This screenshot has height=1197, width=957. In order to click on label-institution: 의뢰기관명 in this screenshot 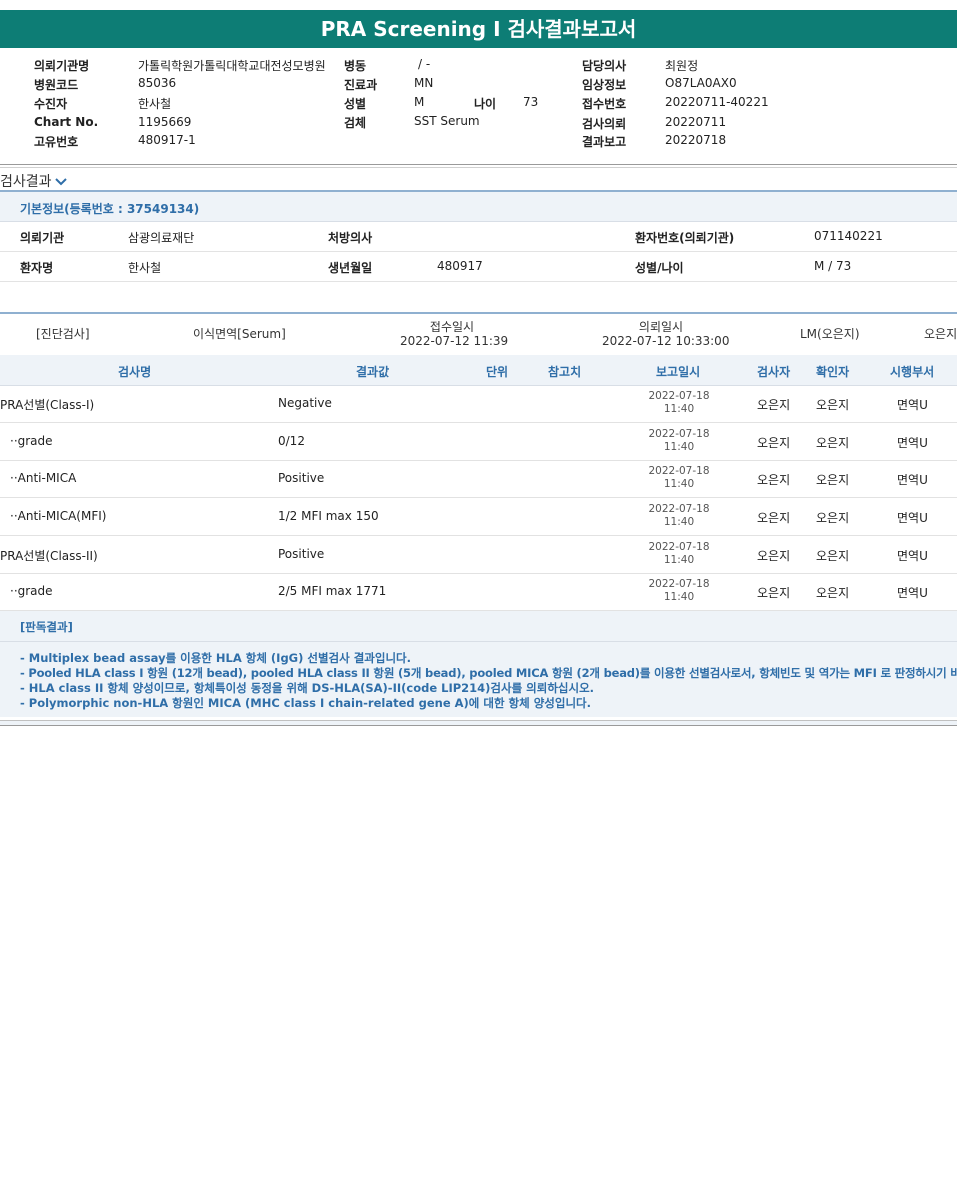, I will do `click(62, 66)`.